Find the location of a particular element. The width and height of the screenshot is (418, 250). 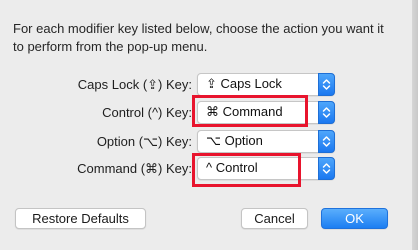

row-caps-lock: Caps Lock (⇪) Key: ⇪ Caps Lock is located at coordinates (205, 85).